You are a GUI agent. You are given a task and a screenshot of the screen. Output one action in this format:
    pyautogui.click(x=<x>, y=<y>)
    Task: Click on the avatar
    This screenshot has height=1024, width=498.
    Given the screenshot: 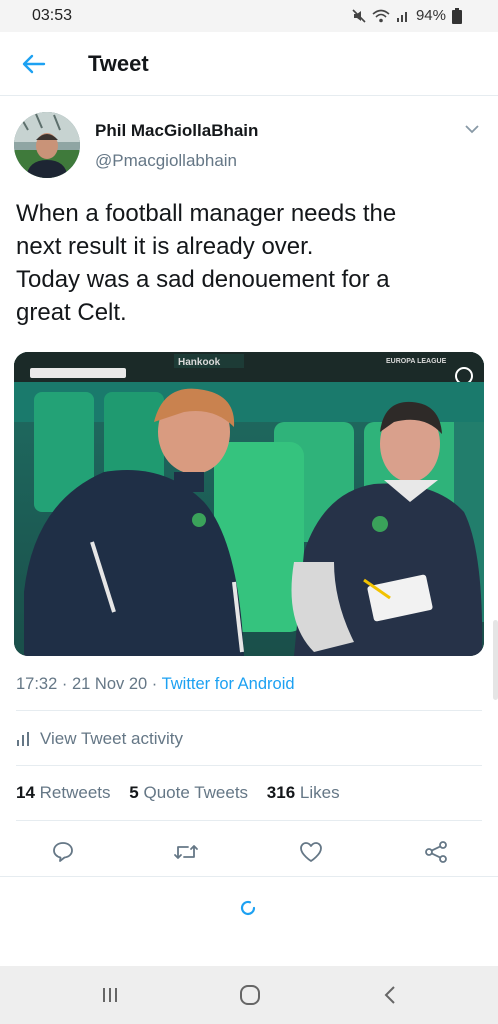 What is the action you would take?
    pyautogui.click(x=47, y=145)
    